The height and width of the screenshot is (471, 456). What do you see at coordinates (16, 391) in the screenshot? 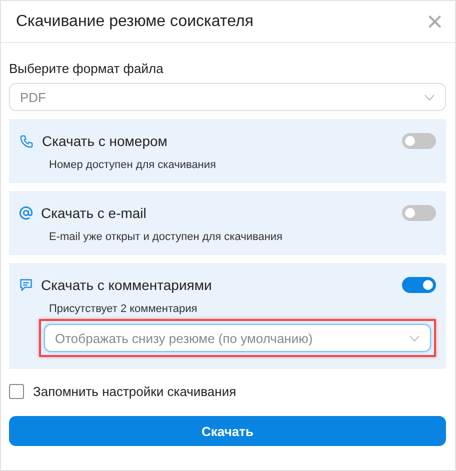
I see `checkbox` at bounding box center [16, 391].